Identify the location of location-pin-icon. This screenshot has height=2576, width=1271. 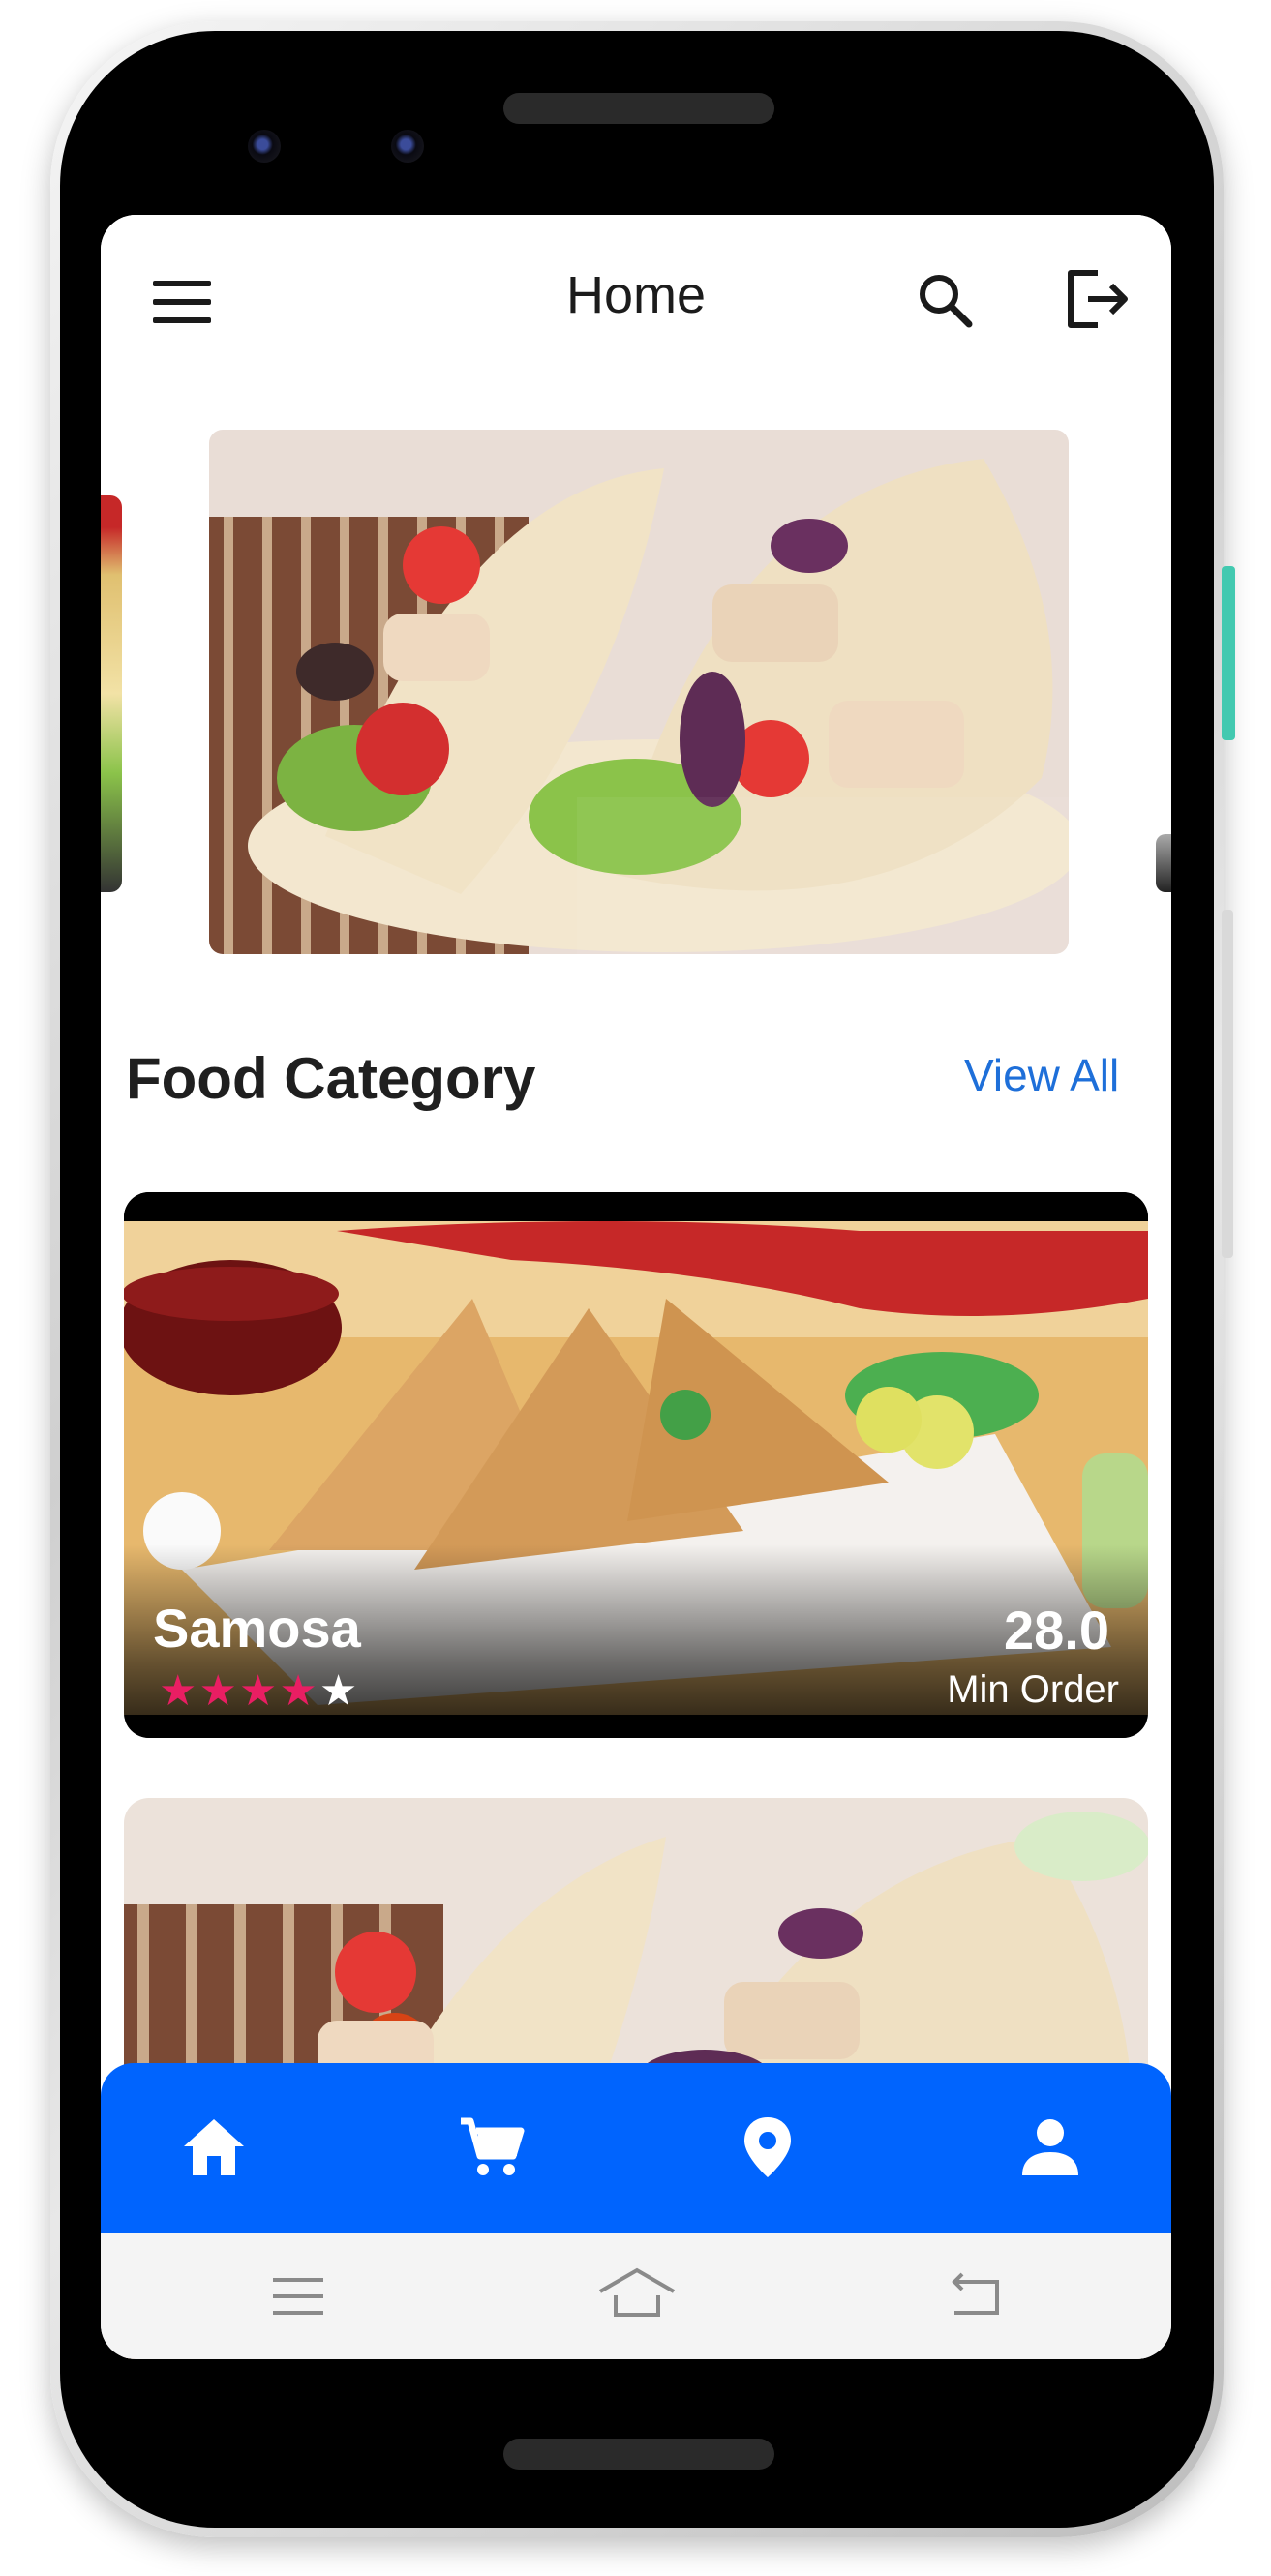
(768, 2147).